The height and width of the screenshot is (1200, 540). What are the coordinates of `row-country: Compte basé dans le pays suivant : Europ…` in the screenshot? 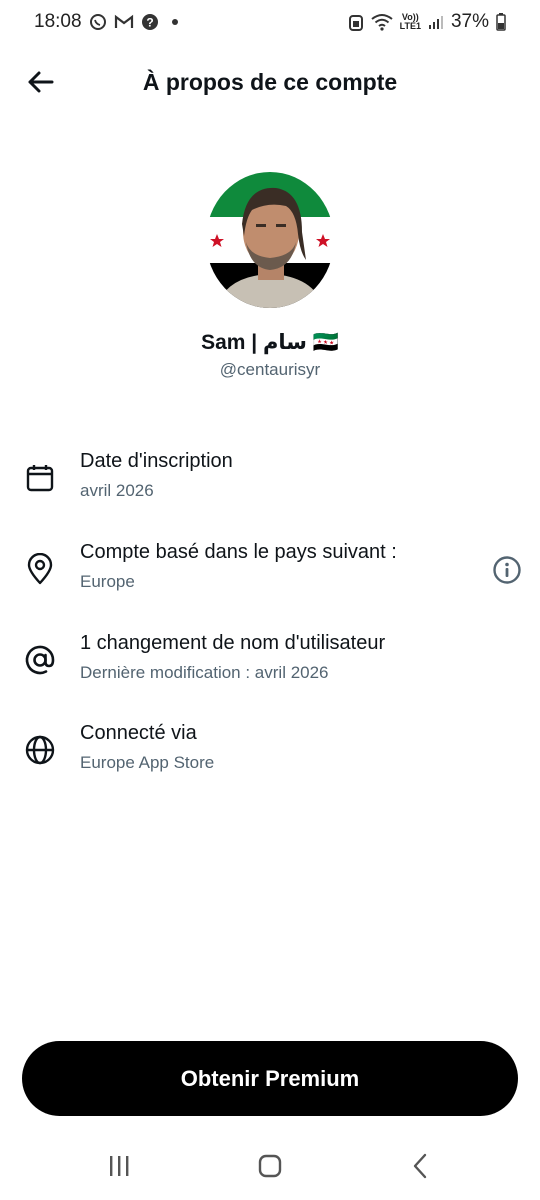 It's located at (270, 576).